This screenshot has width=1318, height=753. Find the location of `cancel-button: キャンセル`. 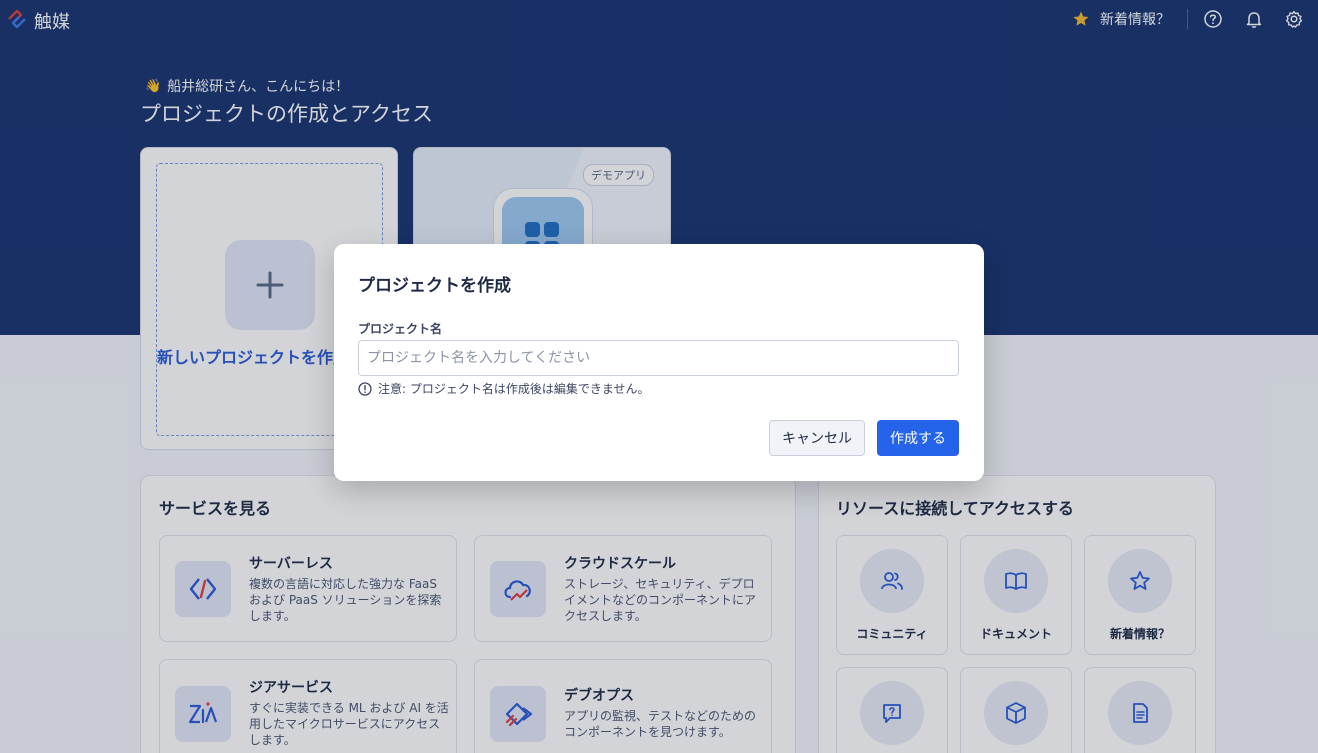

cancel-button: キャンセル is located at coordinates (817, 438).